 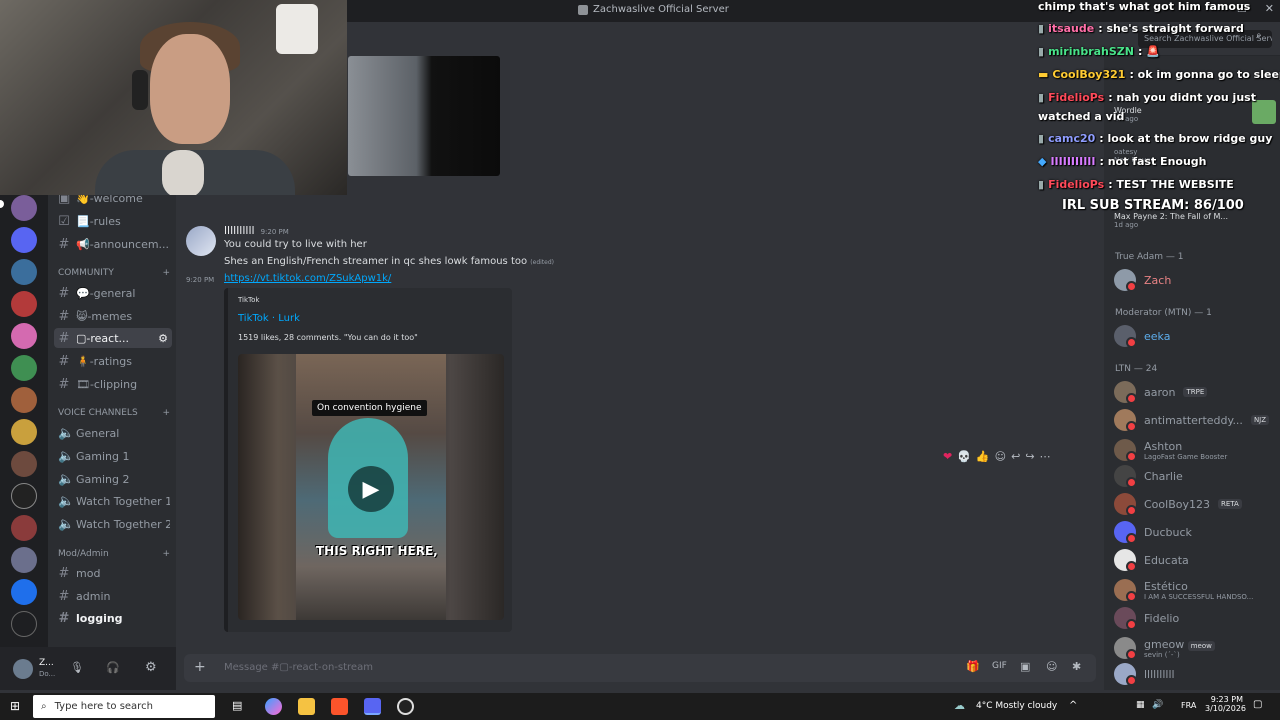 I want to click on voice-channel-watch-1: 🔈 Watch Together 1, so click(x=114, y=501).